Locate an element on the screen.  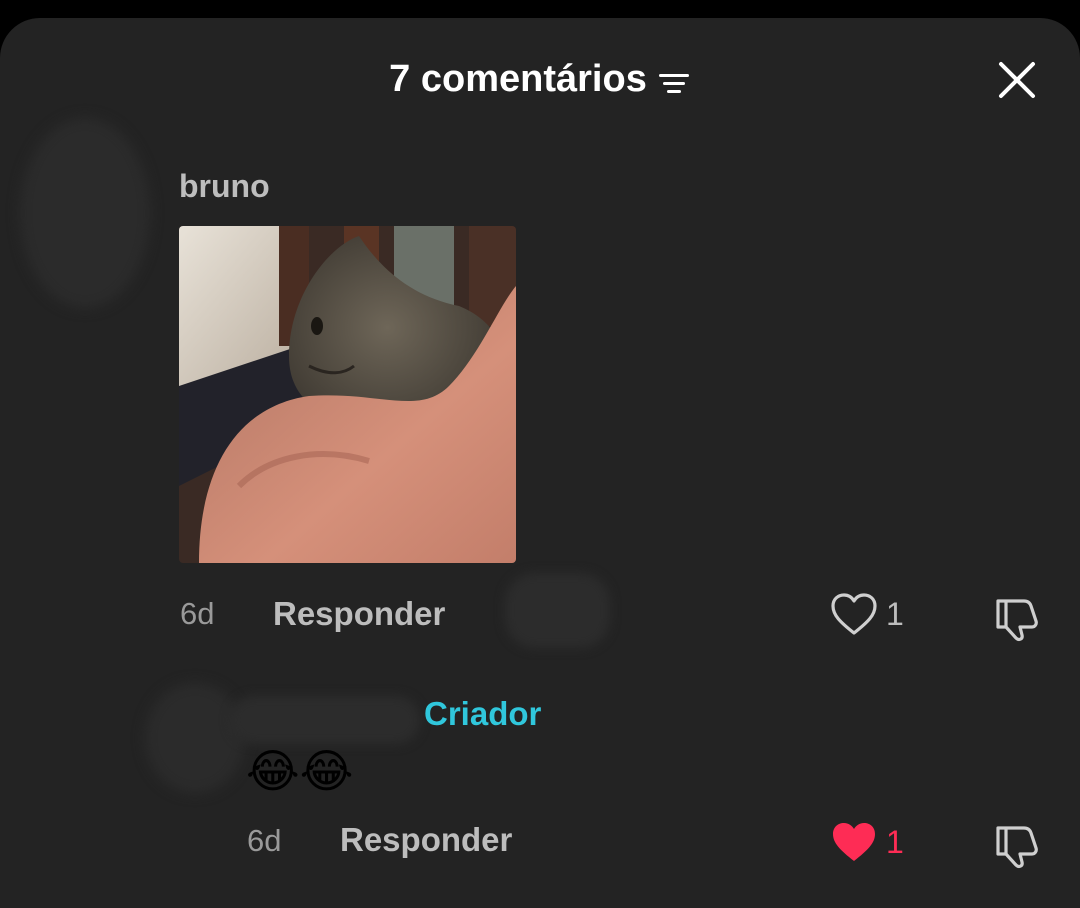
comment-time: 6d is located at coordinates (197, 613).